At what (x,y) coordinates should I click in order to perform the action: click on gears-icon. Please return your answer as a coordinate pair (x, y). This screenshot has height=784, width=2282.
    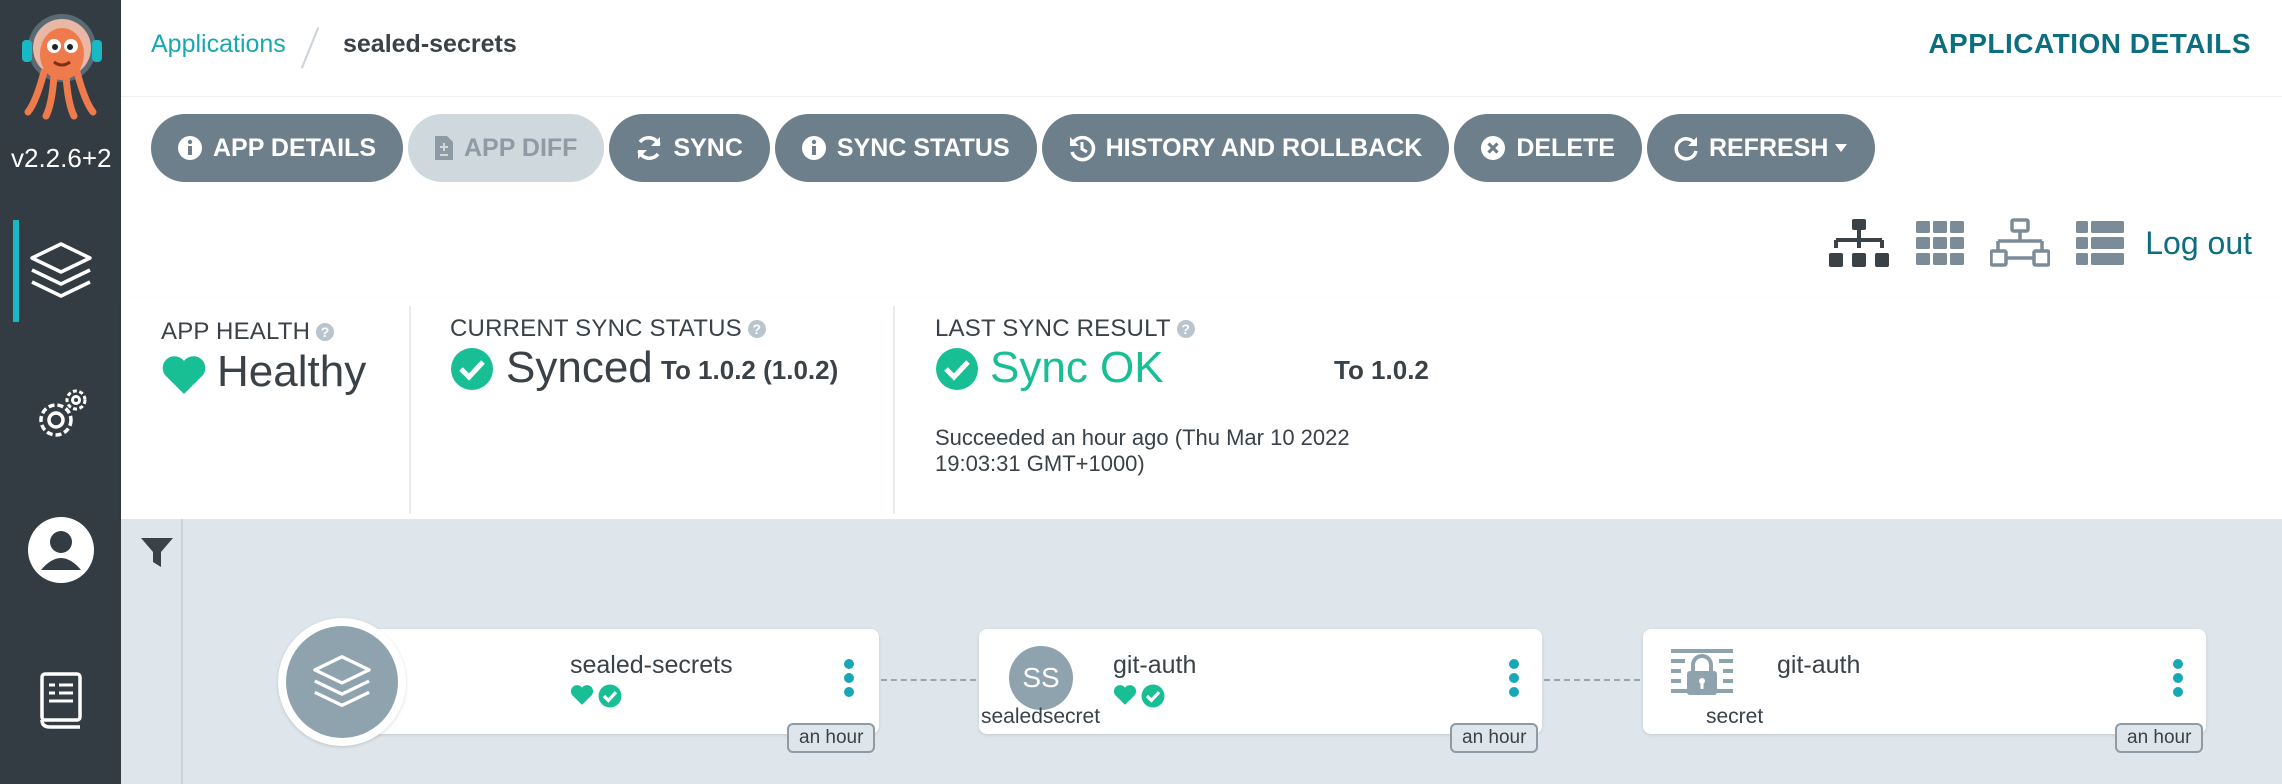
    Looking at the image, I should click on (62, 413).